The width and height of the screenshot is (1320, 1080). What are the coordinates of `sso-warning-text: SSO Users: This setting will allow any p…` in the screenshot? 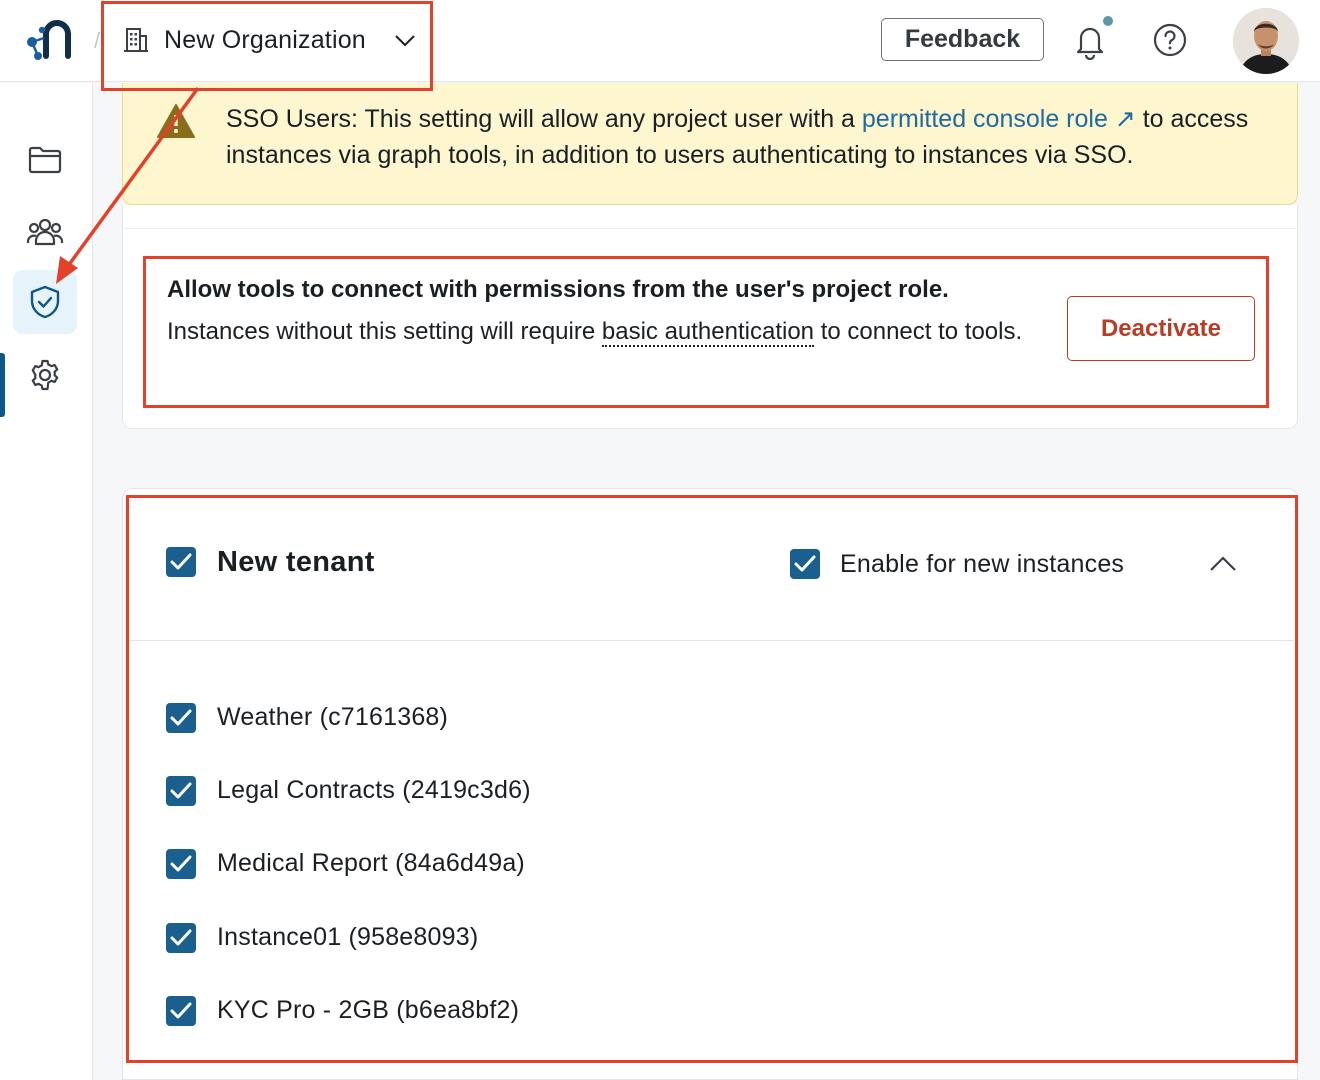 It's located at (756, 137).